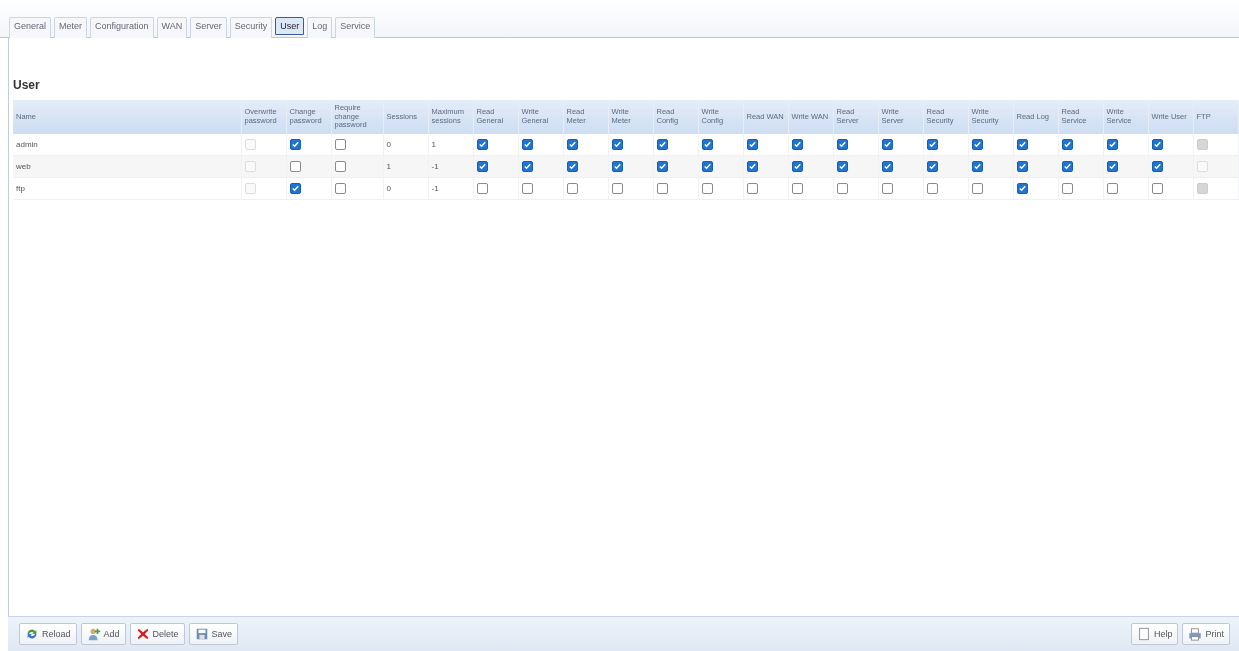  Describe the element at coordinates (1195, 634) in the screenshot. I see `print-icon` at that location.